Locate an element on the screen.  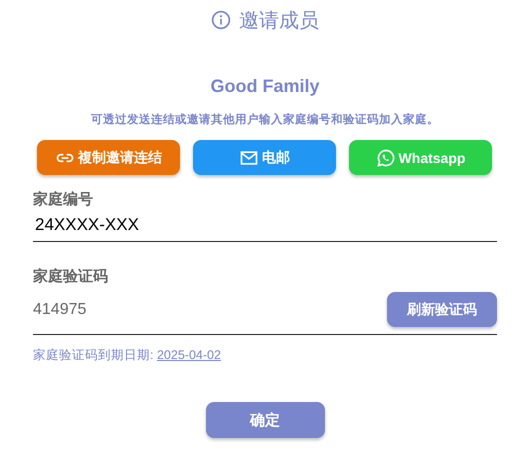
info-icon is located at coordinates (221, 20).